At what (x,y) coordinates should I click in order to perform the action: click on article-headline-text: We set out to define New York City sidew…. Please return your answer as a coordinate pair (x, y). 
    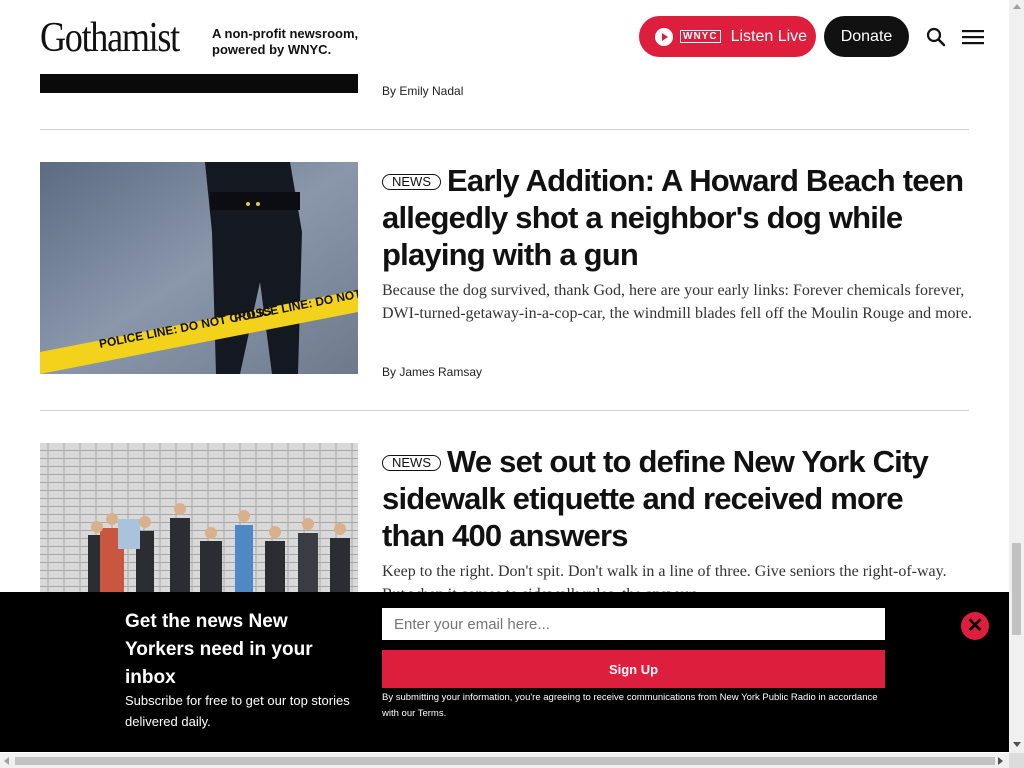
    Looking at the image, I should click on (655, 498).